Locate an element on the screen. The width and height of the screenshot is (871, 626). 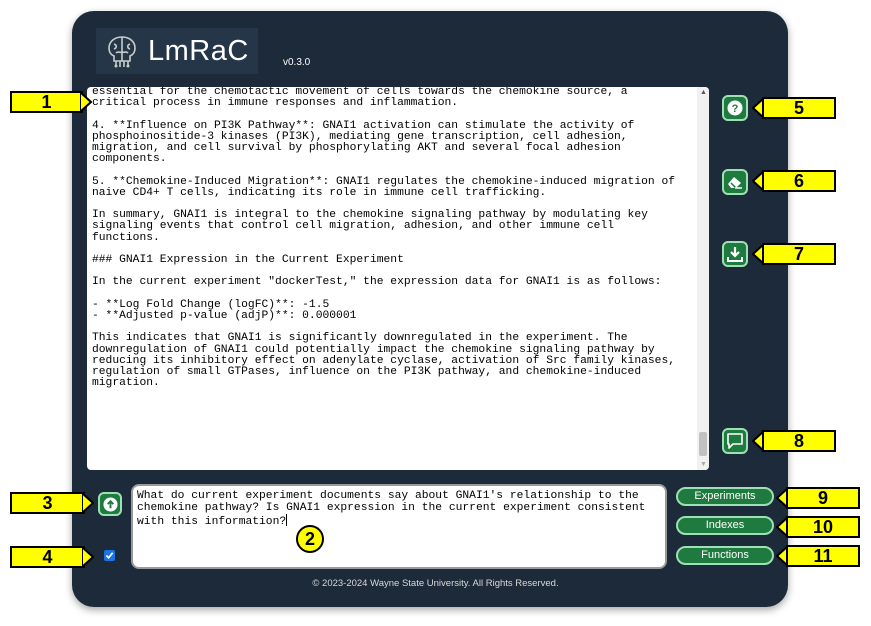
option-checkbox is located at coordinates (109, 555).